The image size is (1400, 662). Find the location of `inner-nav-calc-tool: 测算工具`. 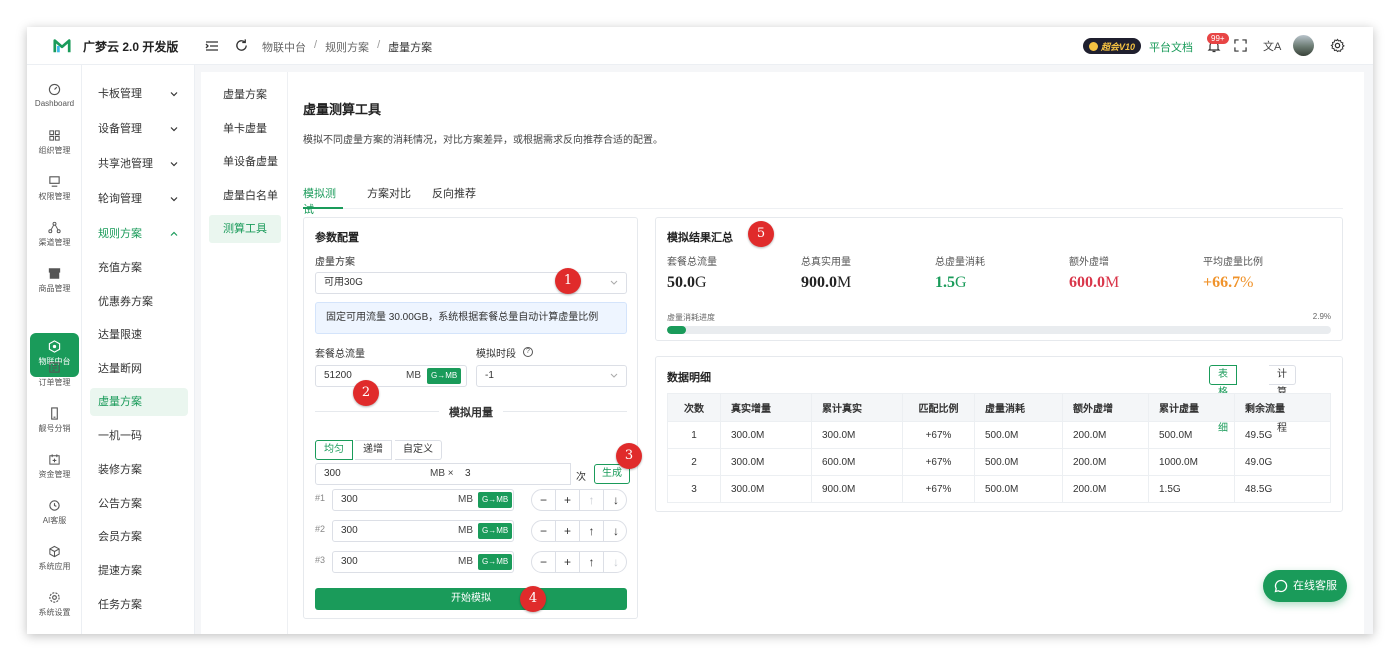

inner-nav-calc-tool: 测算工具 is located at coordinates (245, 229).